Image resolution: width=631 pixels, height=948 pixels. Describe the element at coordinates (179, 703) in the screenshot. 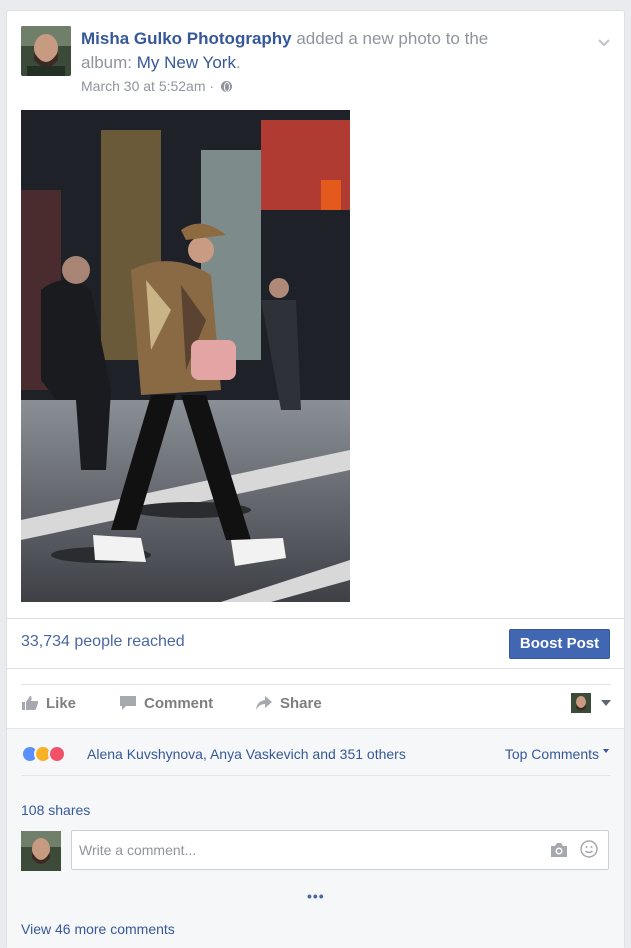

I see `comment-label: Comment` at that location.